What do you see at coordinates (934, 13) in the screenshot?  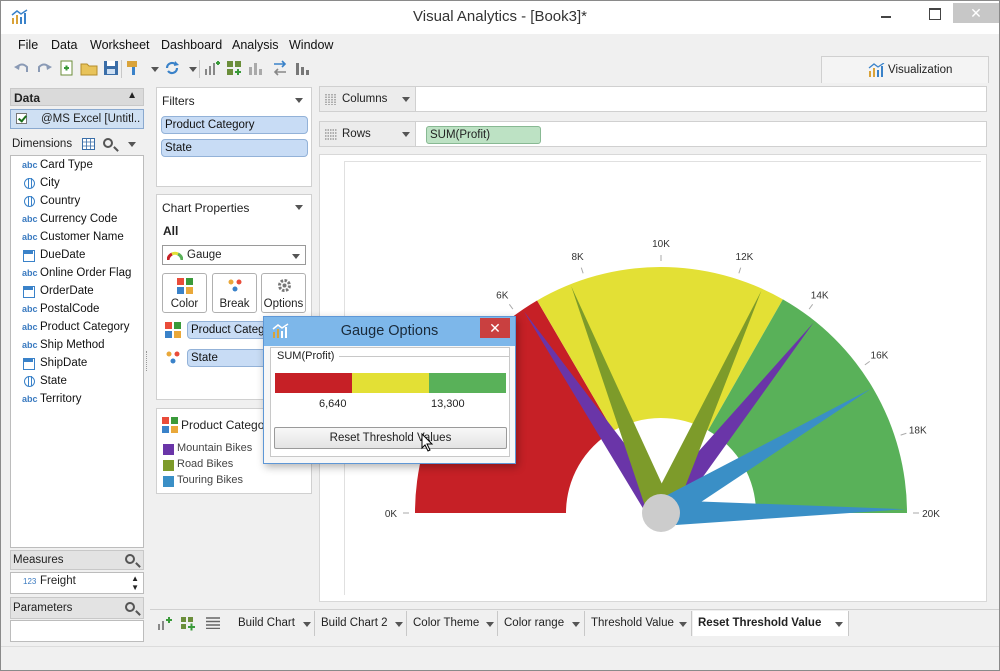 I see `maximize-button` at bounding box center [934, 13].